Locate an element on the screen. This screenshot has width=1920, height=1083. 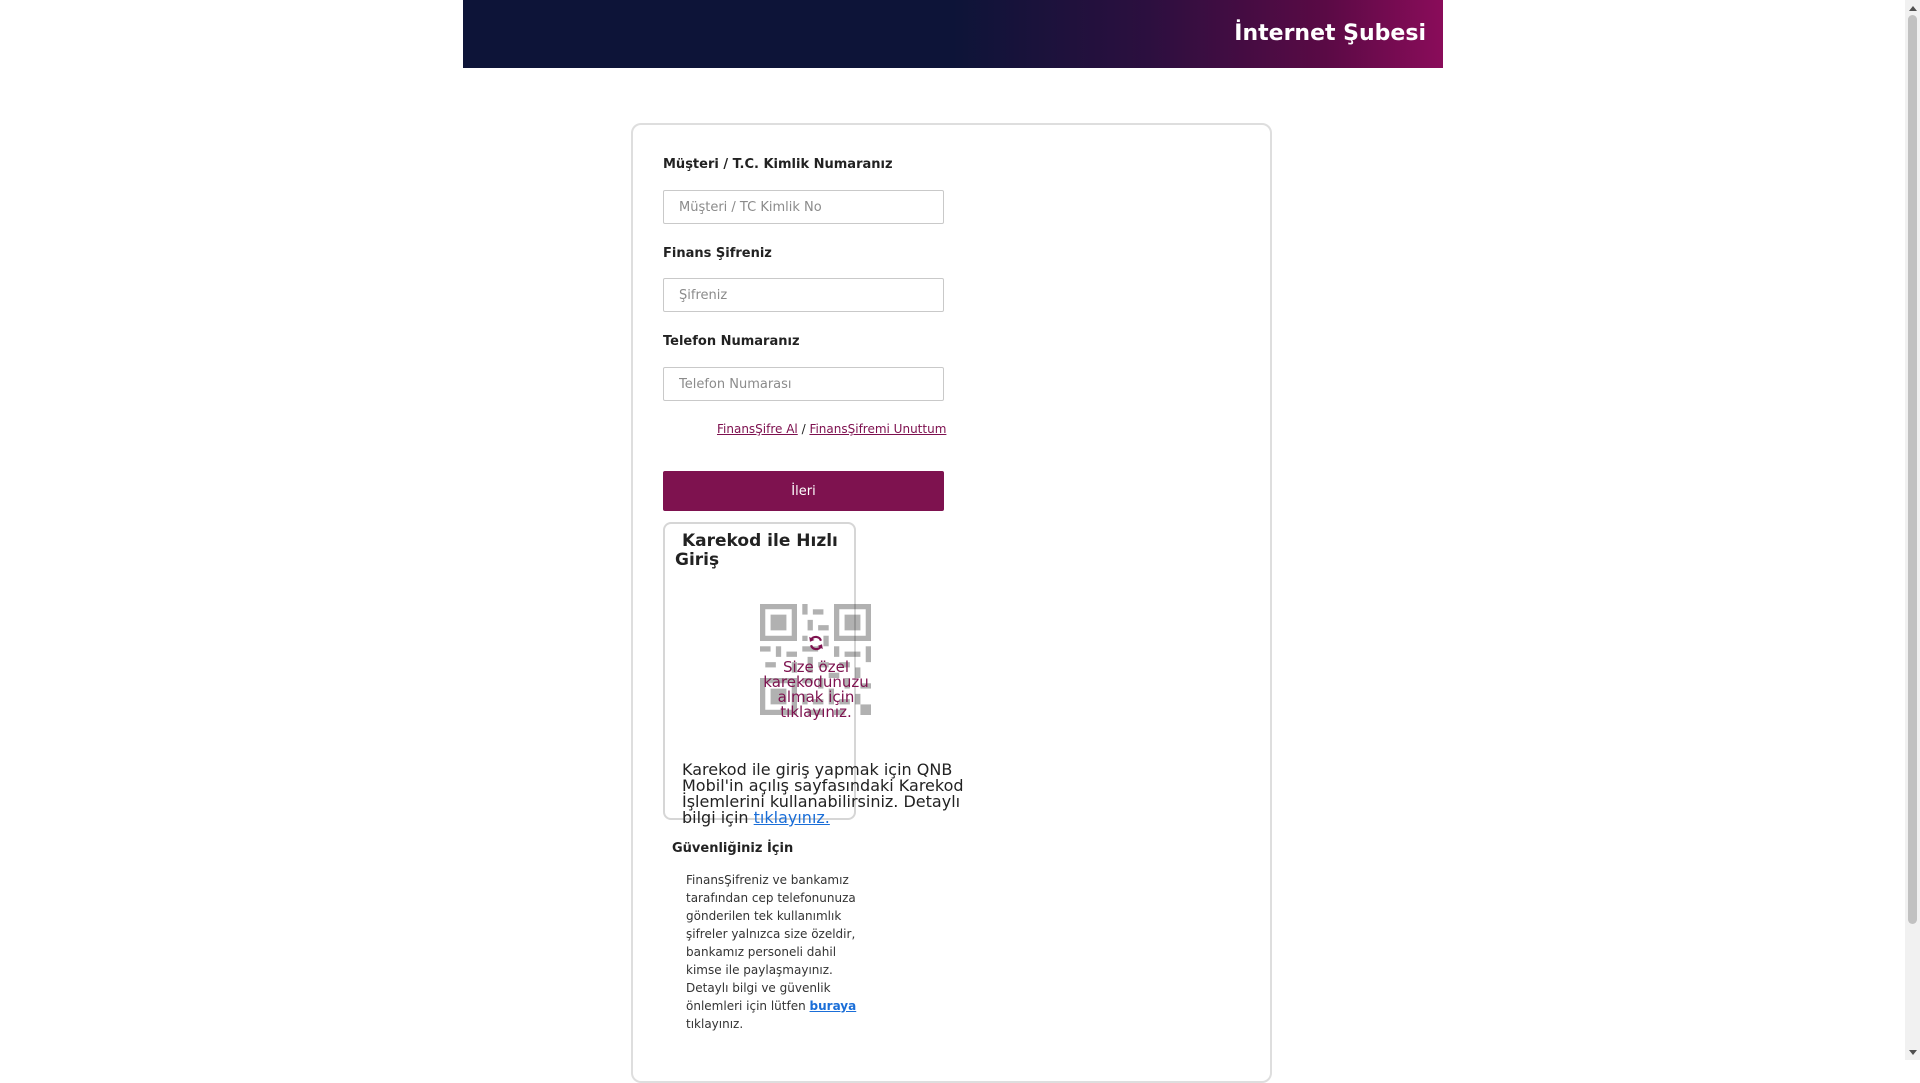
get-password-link: FinansŞifre Al is located at coordinates (757, 429).